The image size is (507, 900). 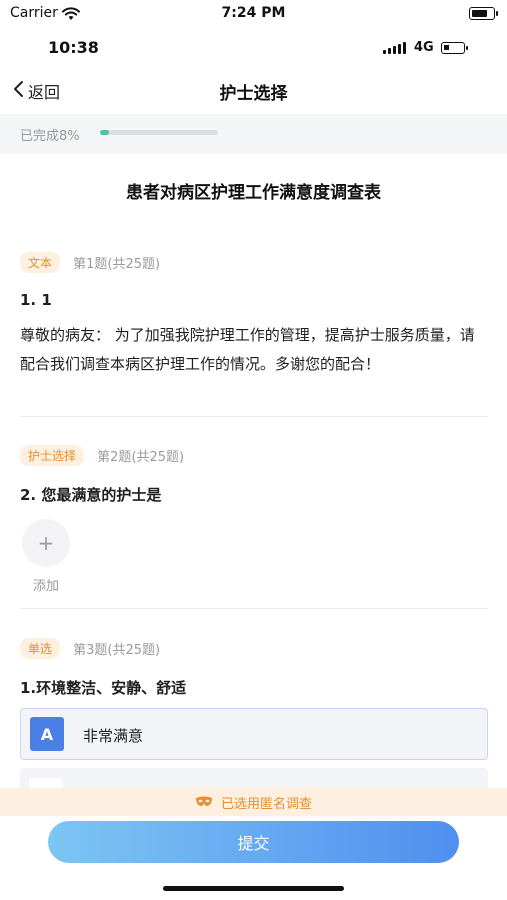 I want to click on anonymous-notice: 已选用匿名调查, so click(x=253, y=802).